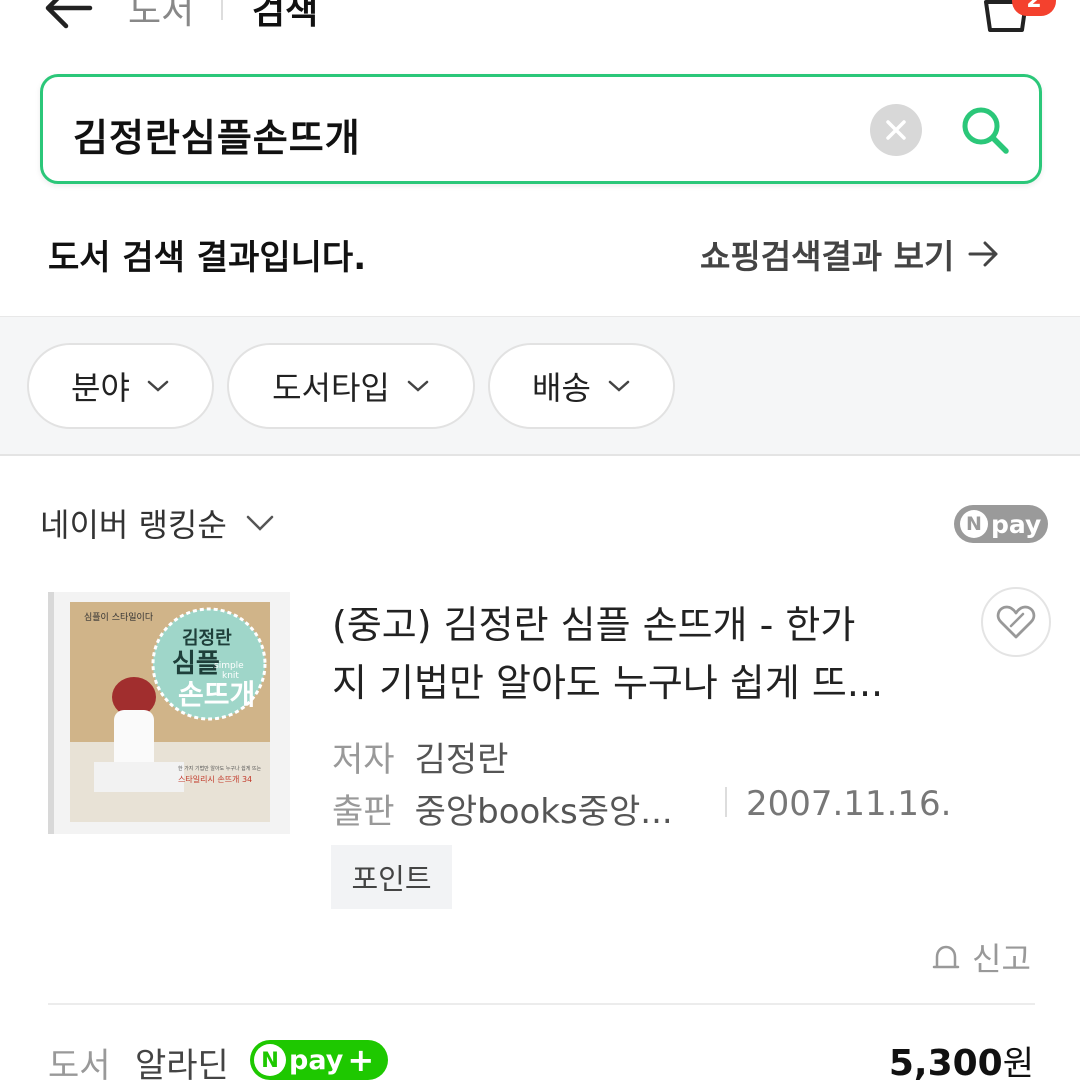 The width and height of the screenshot is (1080, 1080). What do you see at coordinates (1001, 959) in the screenshot?
I see `report-label: 신고` at bounding box center [1001, 959].